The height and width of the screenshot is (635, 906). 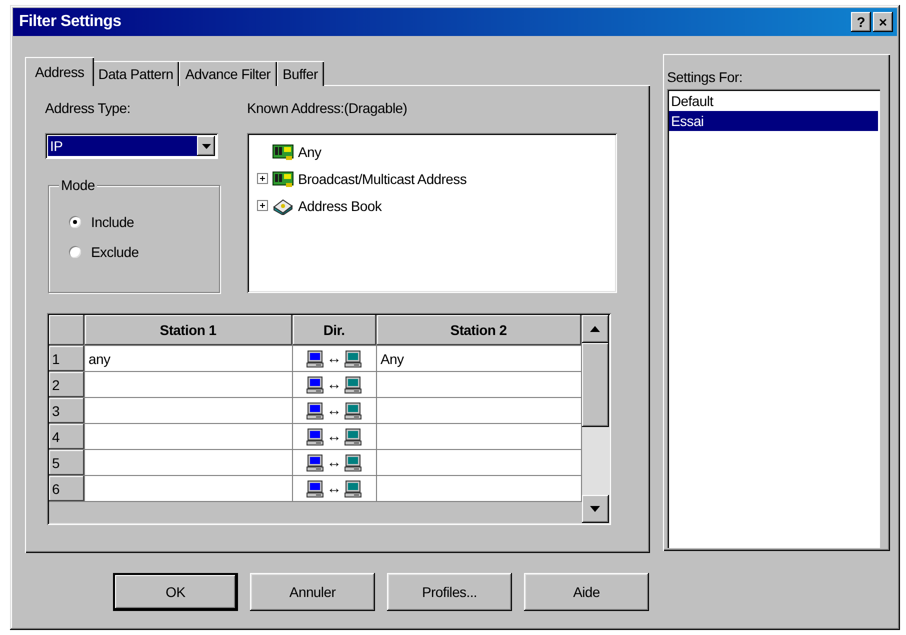 What do you see at coordinates (66, 411) in the screenshot?
I see `row-number: 3` at bounding box center [66, 411].